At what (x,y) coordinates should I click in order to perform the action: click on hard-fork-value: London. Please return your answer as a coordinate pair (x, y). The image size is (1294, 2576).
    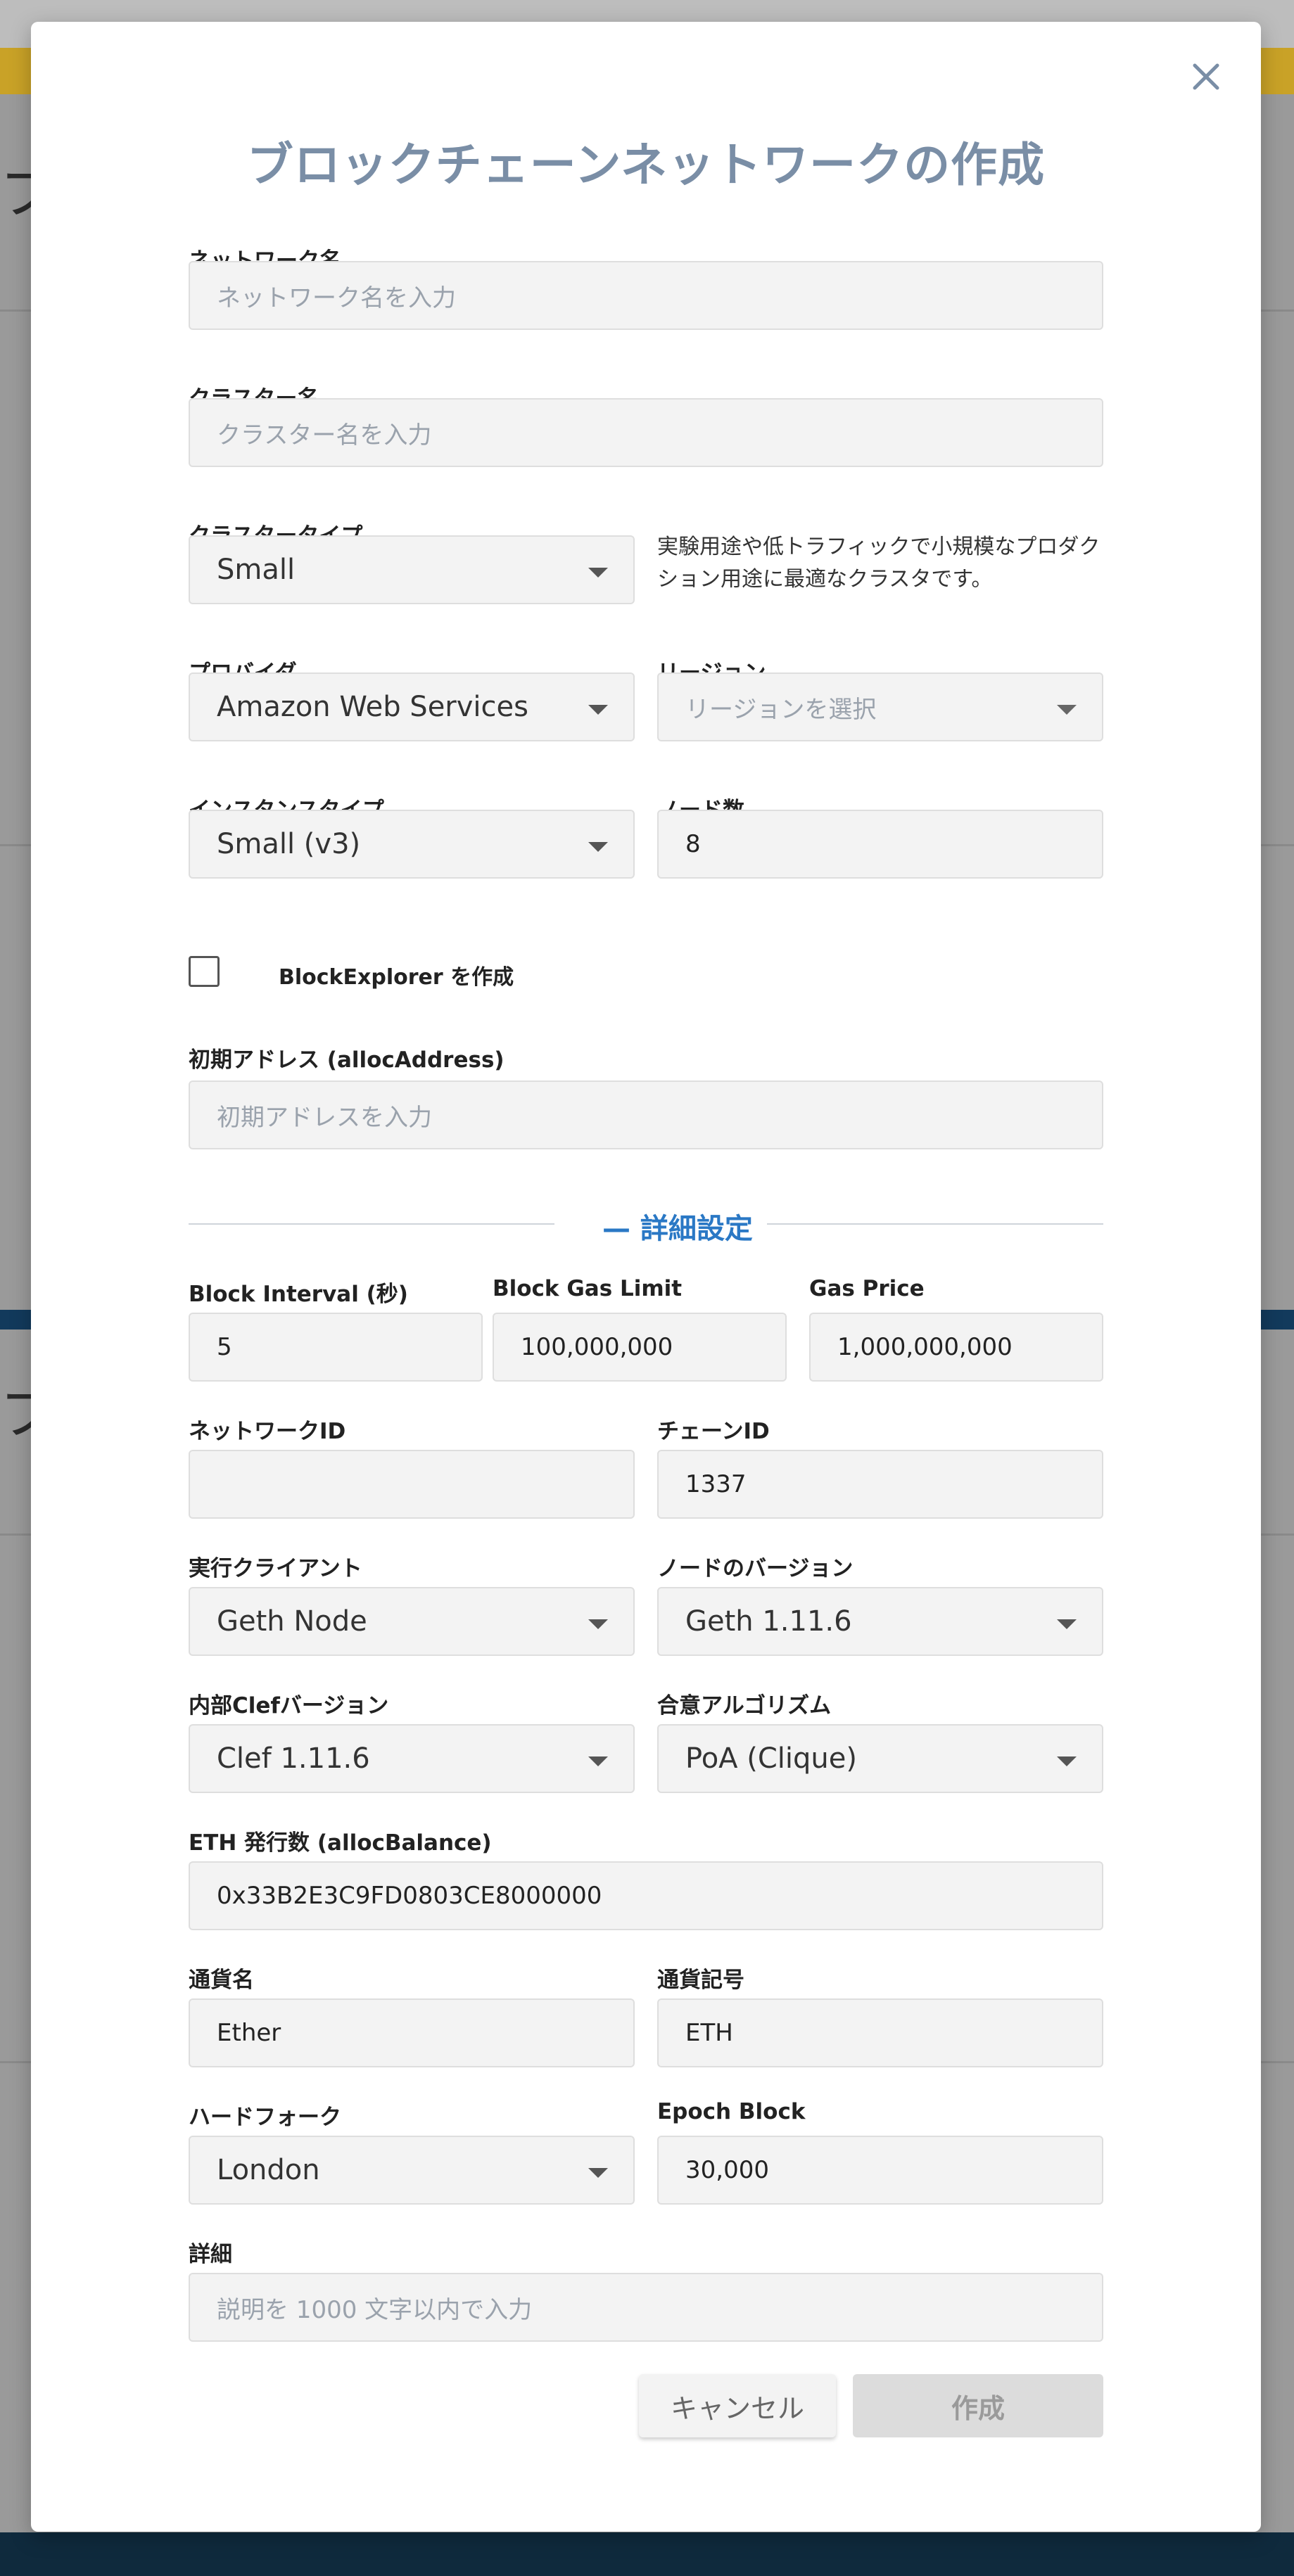
    Looking at the image, I should click on (268, 2170).